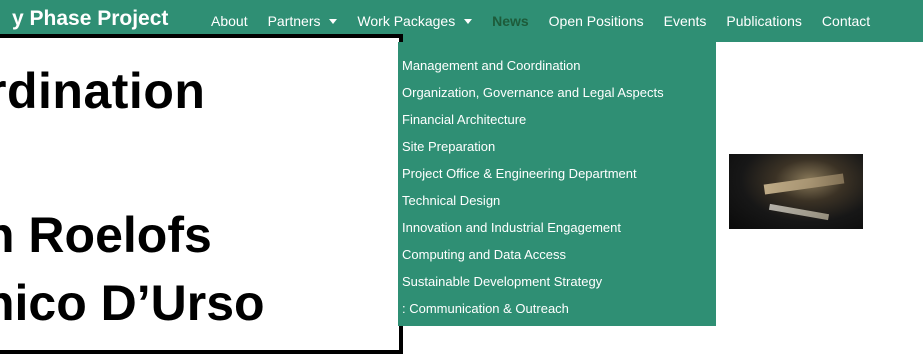  What do you see at coordinates (485, 309) in the screenshot?
I see `dropdown-item-communication: : Communication & Outreach` at bounding box center [485, 309].